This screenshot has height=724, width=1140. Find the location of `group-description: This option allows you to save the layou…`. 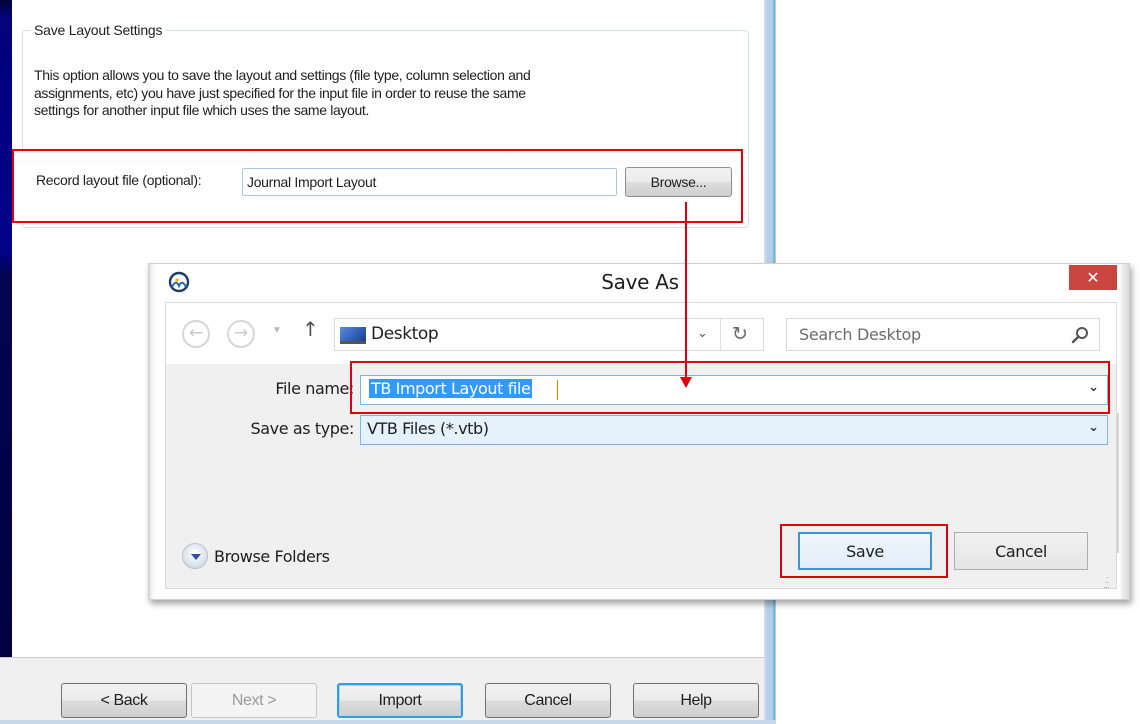

group-description: This option allows you to save the layou… is located at coordinates (282, 92).